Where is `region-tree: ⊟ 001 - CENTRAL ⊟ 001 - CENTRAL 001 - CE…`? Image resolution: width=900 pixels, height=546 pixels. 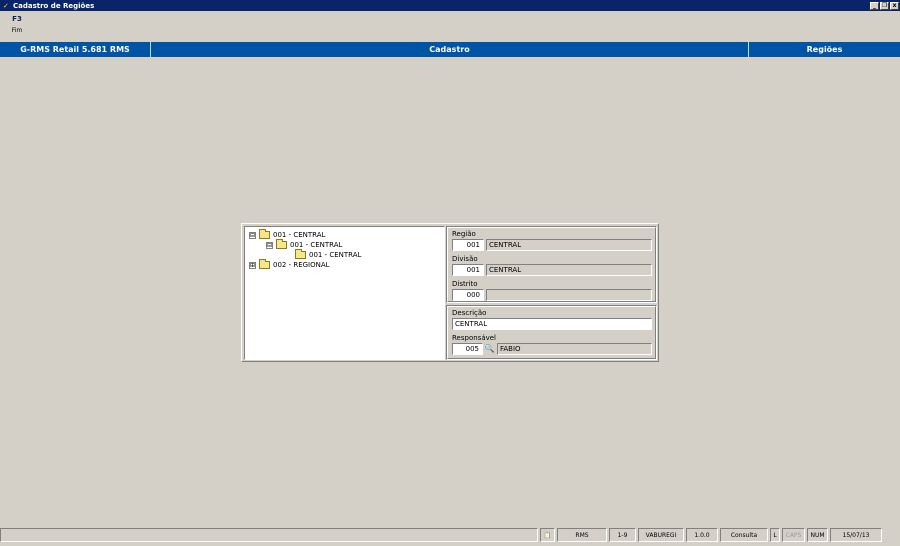 region-tree: ⊟ 001 - CENTRAL ⊟ 001 - CENTRAL 001 - CE… is located at coordinates (344, 293).